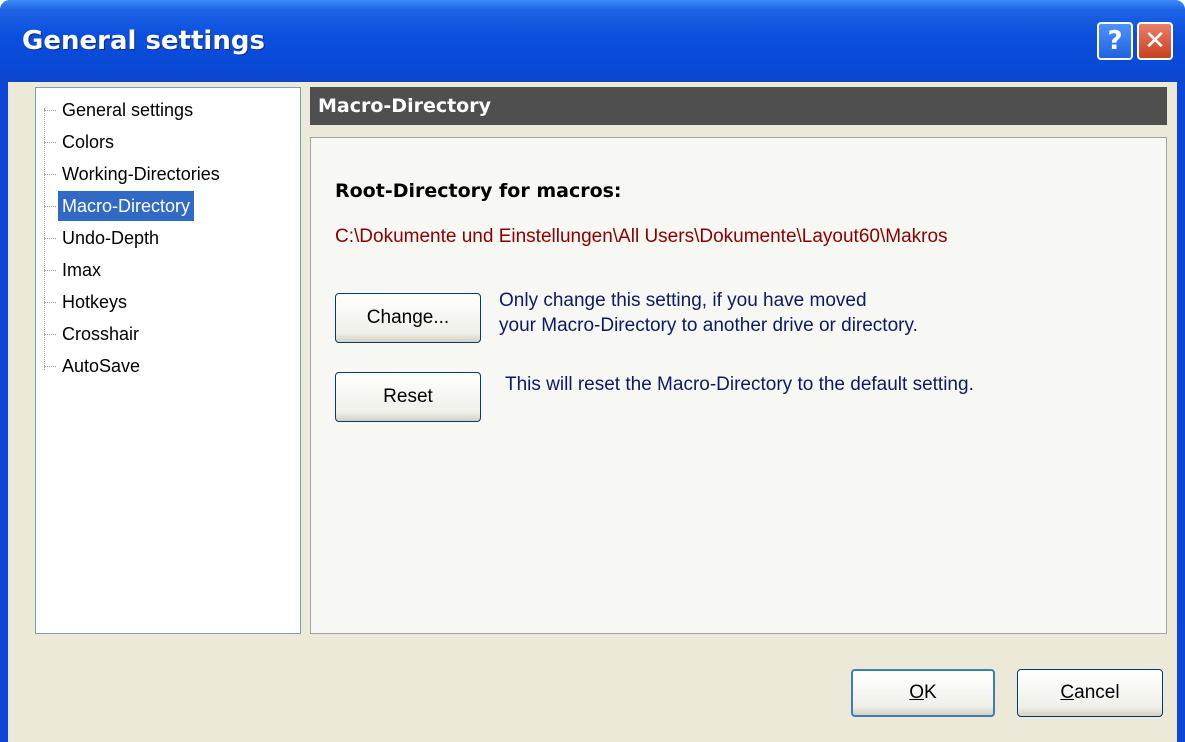 The image size is (1185, 742). I want to click on window-title: General settings, so click(143, 41).